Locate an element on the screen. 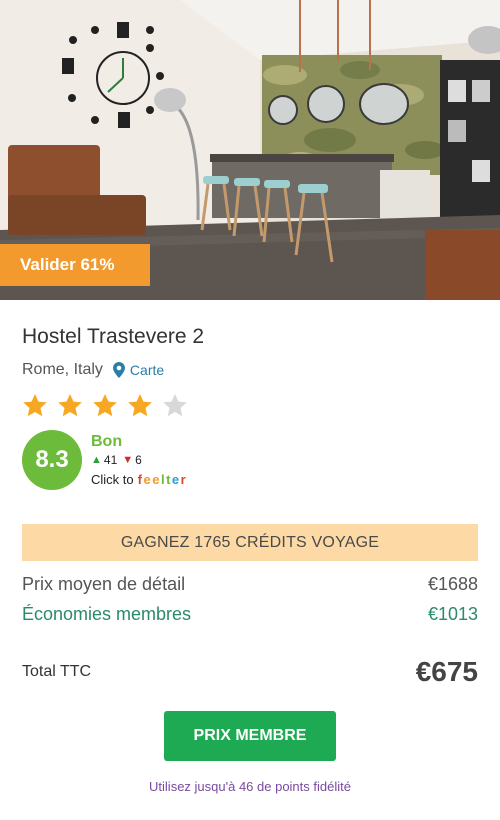 The width and height of the screenshot is (500, 820). hotel-name: Hostel Trastevere 2 is located at coordinates (113, 337).